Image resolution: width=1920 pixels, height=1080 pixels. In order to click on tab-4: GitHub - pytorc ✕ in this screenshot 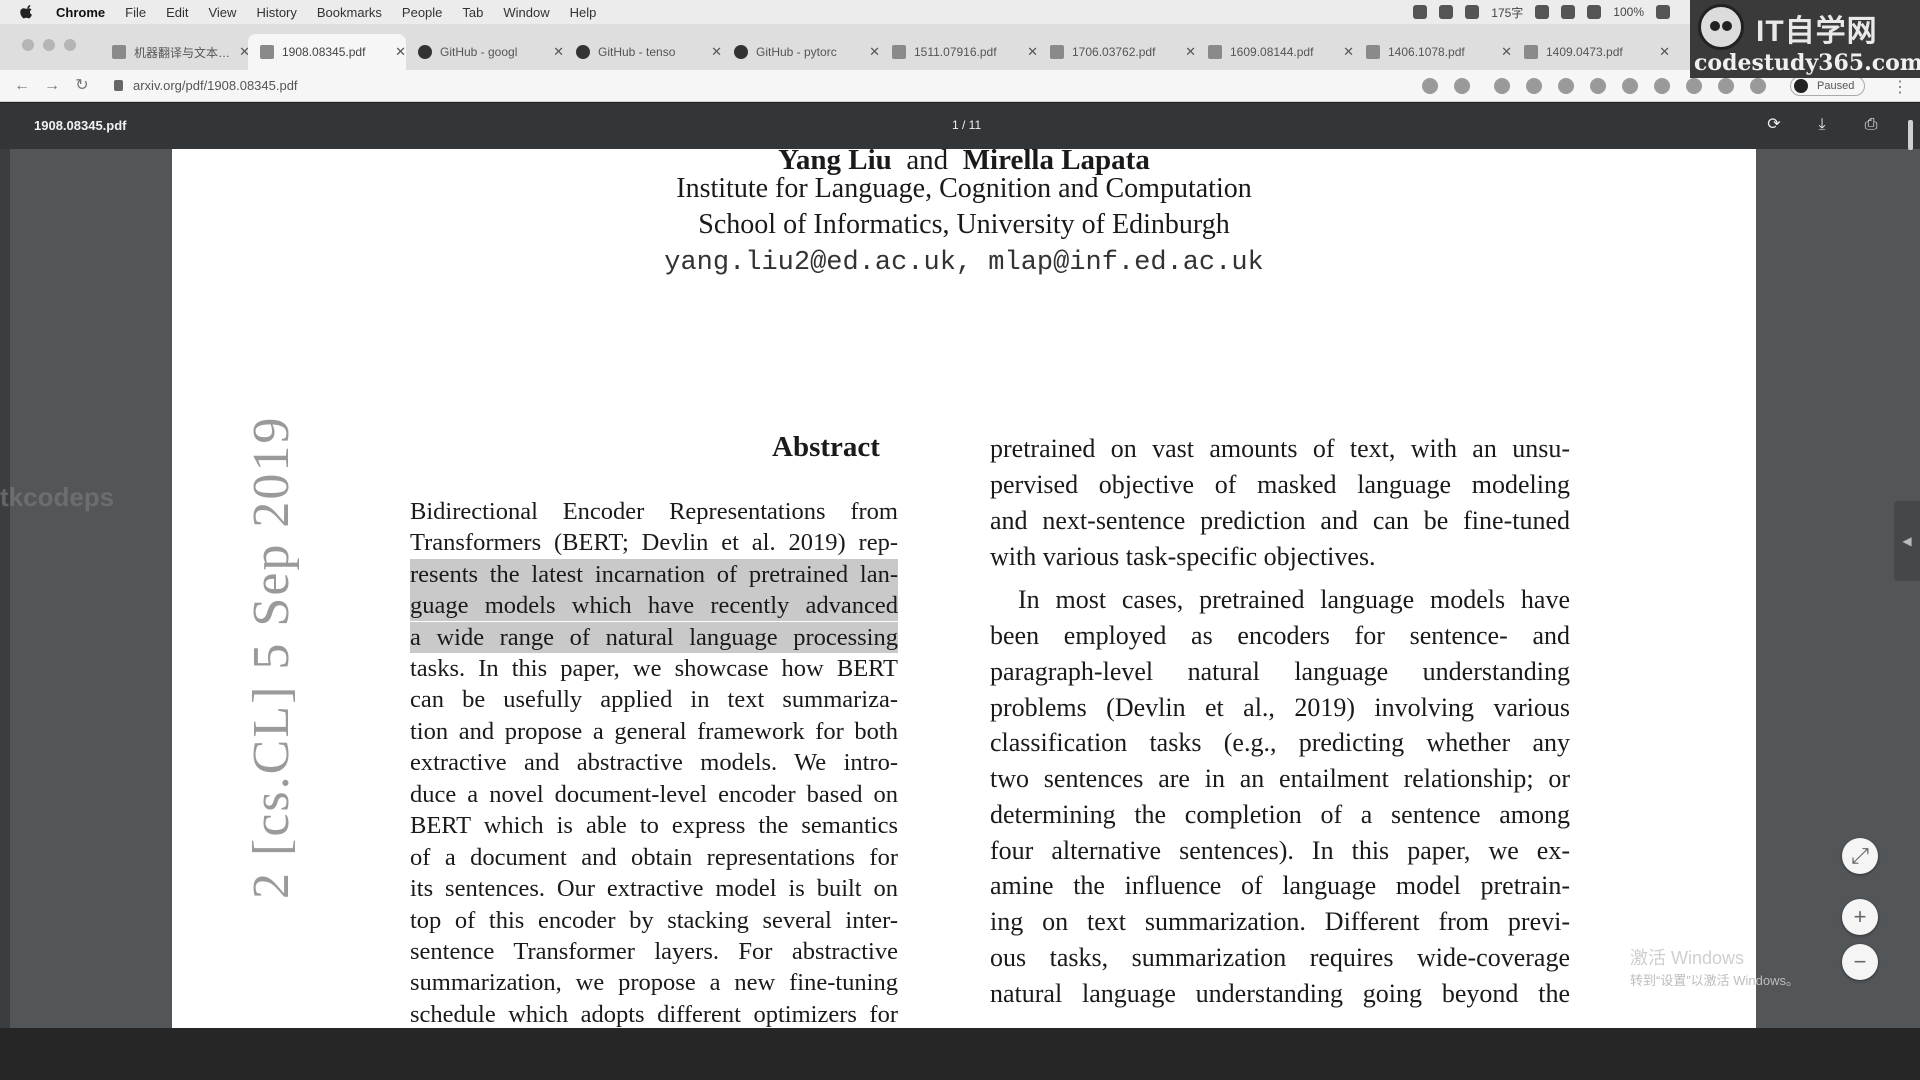, I will do `click(801, 52)`.